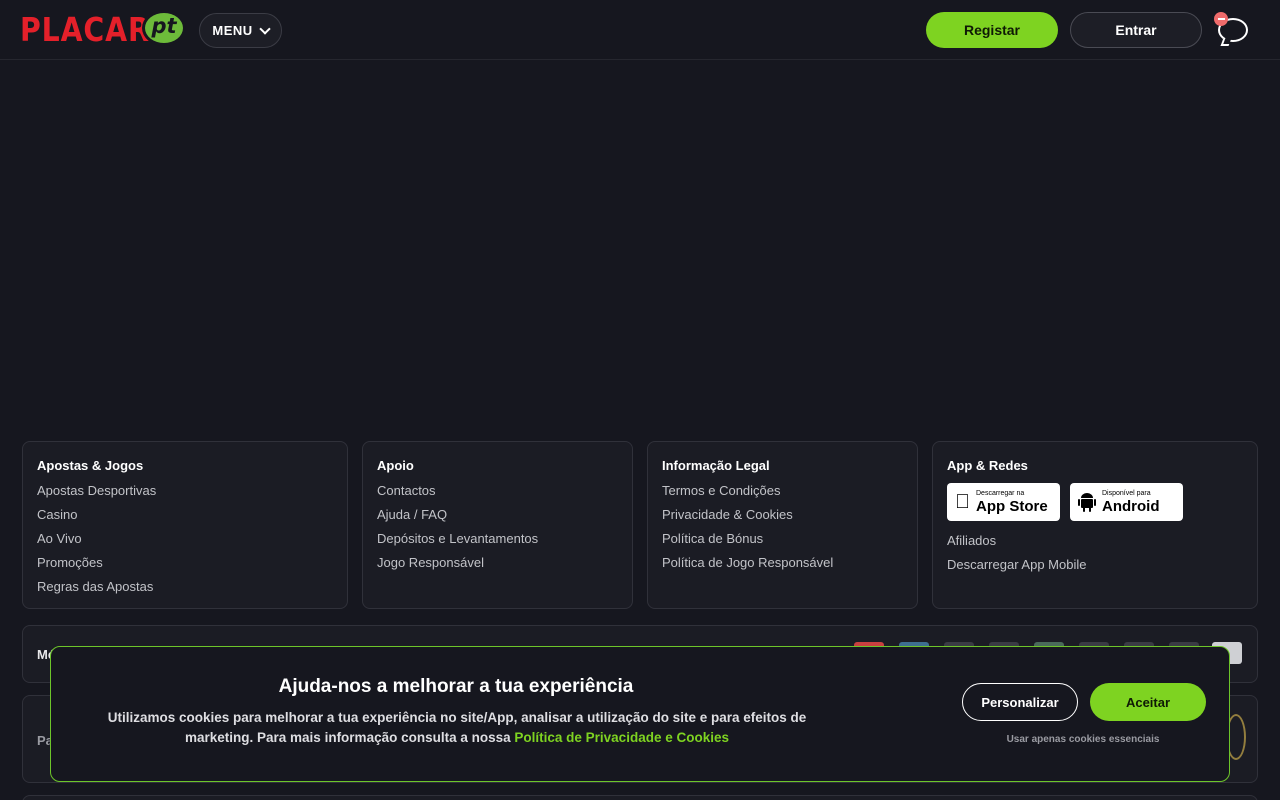 This screenshot has height=800, width=1280. Describe the element at coordinates (185, 495) in the screenshot. I see `footer-link-sports-betting: Apostas Desportivas` at that location.